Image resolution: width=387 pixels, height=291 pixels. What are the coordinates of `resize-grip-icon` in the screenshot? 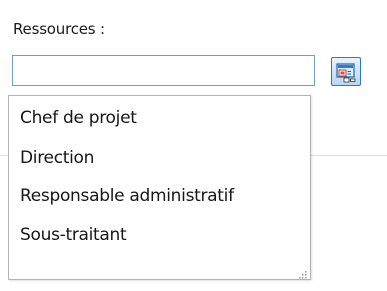 It's located at (302, 272).